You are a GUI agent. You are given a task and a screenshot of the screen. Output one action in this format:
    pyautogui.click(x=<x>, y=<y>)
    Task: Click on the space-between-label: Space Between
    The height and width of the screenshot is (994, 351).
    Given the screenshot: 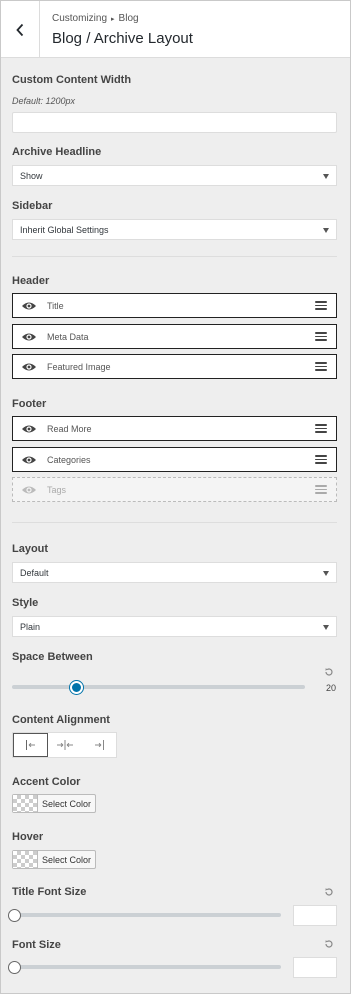 What is the action you would take?
    pyautogui.click(x=52, y=657)
    